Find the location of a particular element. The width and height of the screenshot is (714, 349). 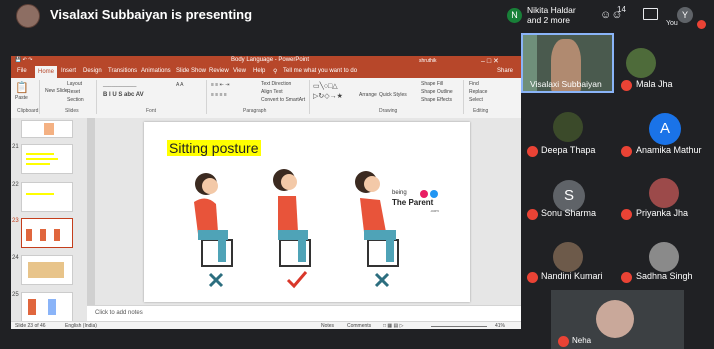

slide-thumbnails-panel: 21 22 23 24 25 is located at coordinates (49, 220).